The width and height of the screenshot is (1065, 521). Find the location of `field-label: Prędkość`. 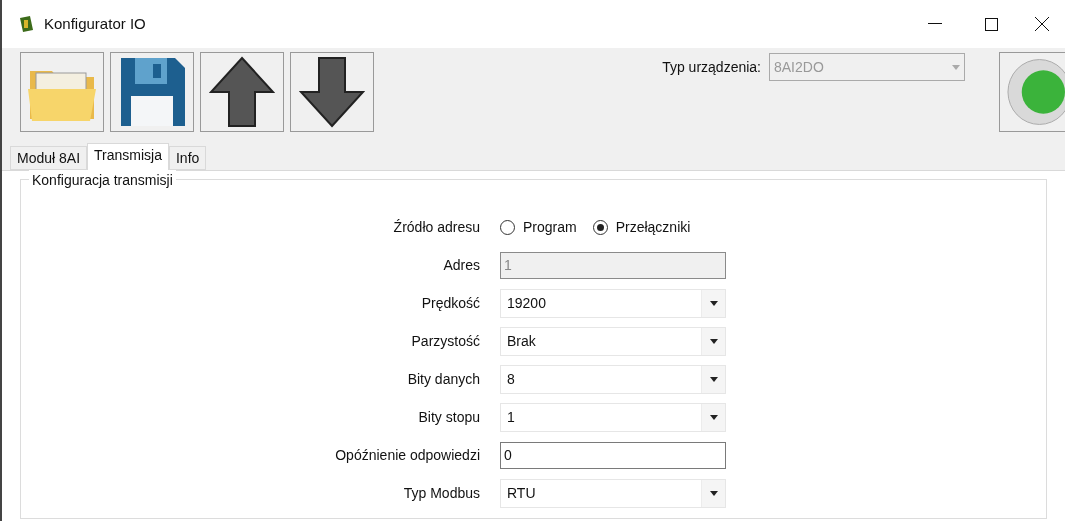

field-label: Prędkość is located at coordinates (450, 303).